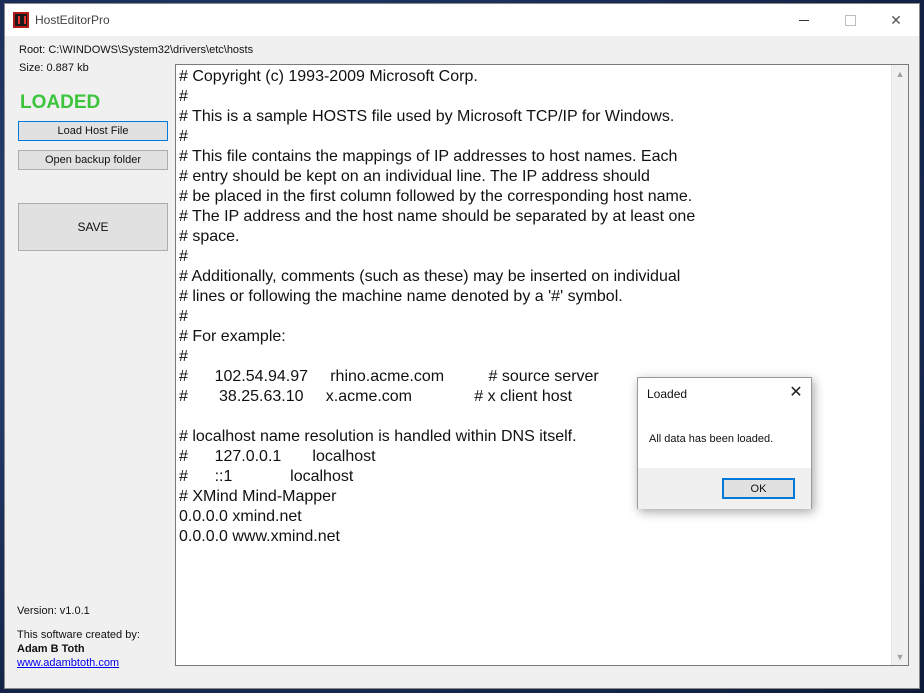 The width and height of the screenshot is (924, 693). Describe the element at coordinates (78, 635) in the screenshot. I see `created-by-label: This software created by:` at that location.